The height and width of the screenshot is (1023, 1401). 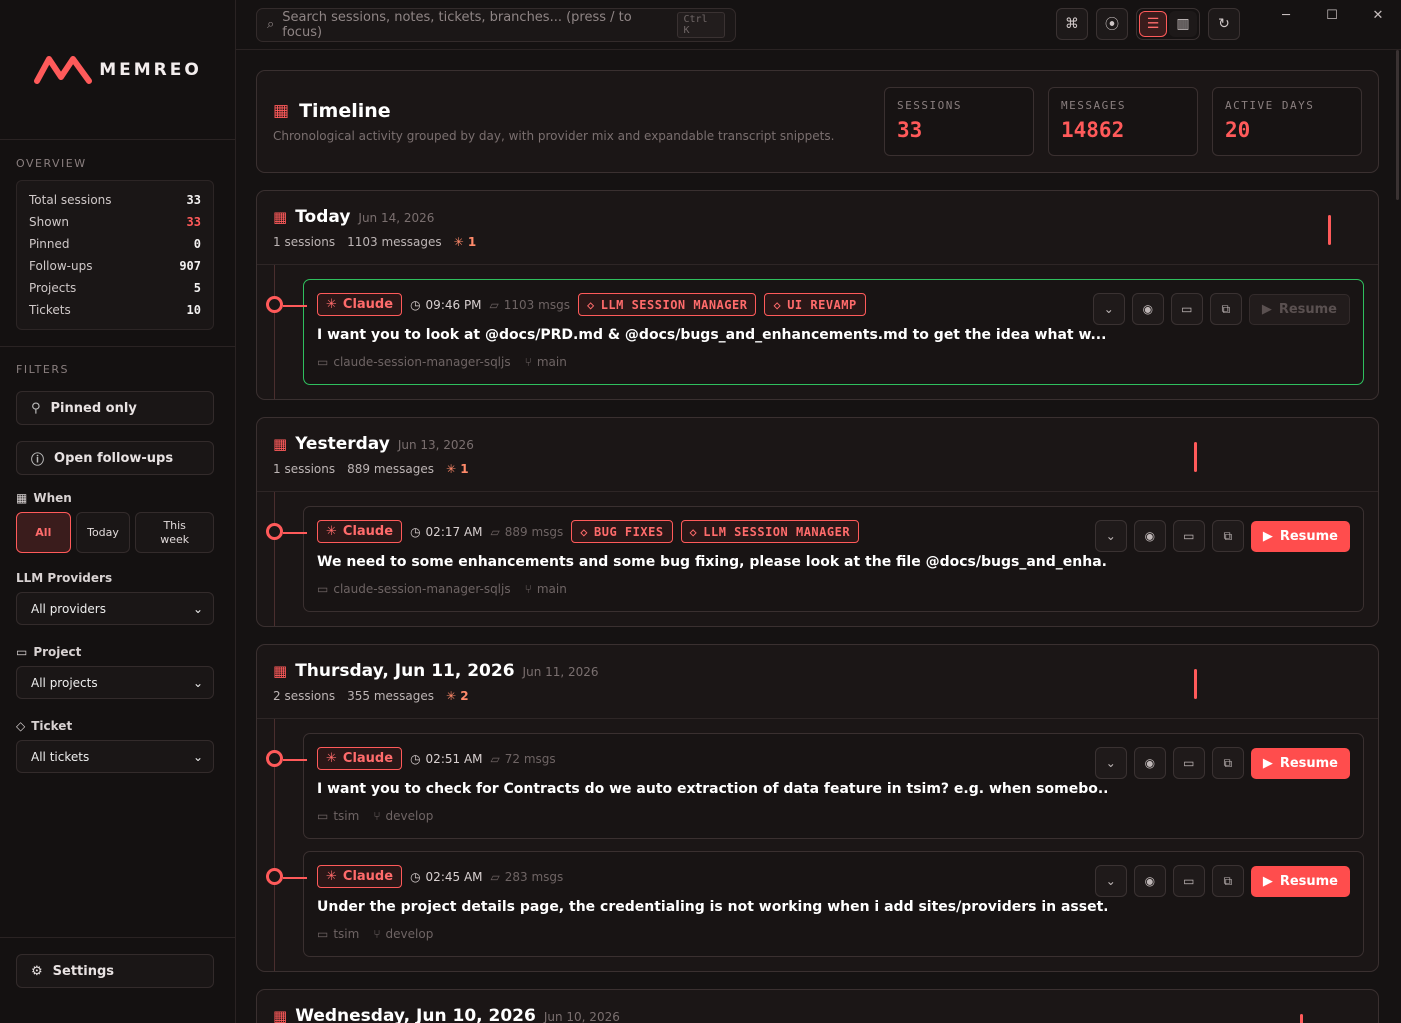 What do you see at coordinates (38, 460) in the screenshot?
I see `alert-circle-icon: ⓘ` at bounding box center [38, 460].